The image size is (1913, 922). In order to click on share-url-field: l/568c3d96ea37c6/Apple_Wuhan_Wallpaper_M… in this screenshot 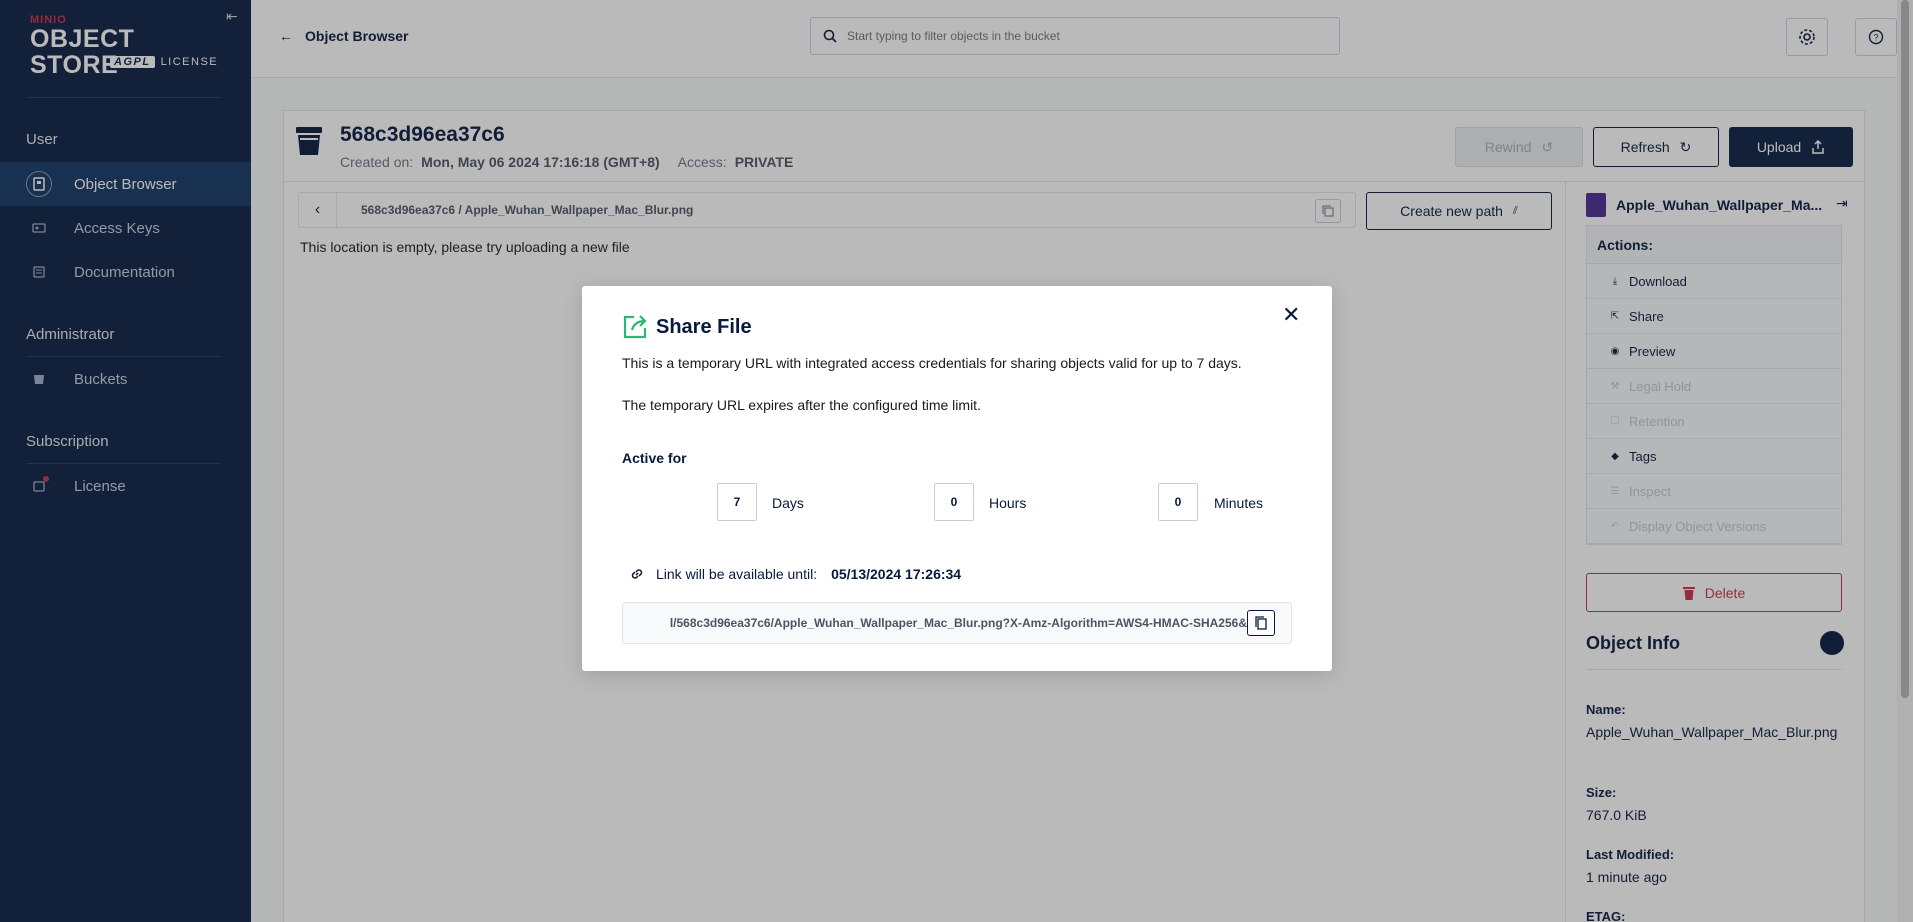, I will do `click(957, 623)`.